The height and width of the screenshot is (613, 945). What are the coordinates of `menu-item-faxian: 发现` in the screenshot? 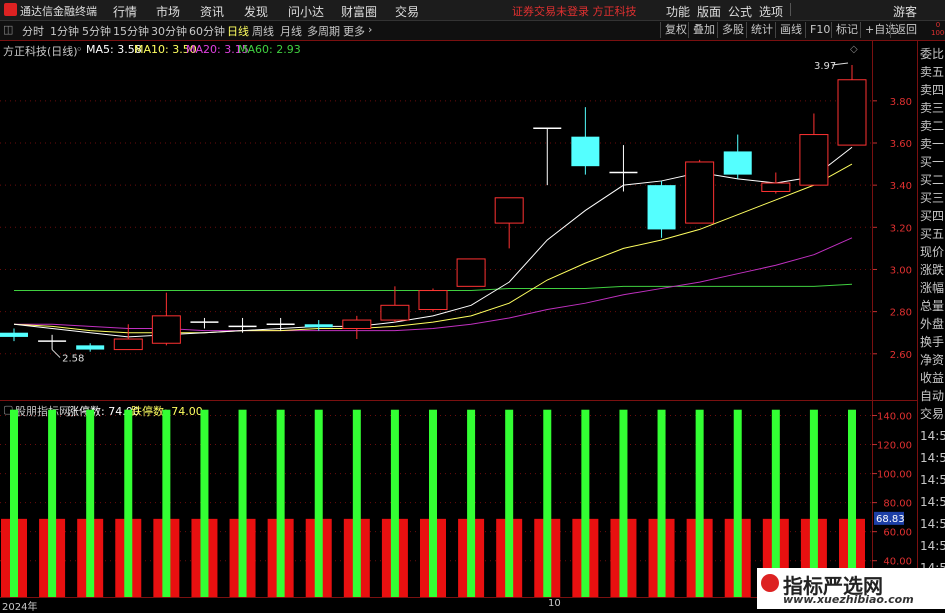 It's located at (256, 11).